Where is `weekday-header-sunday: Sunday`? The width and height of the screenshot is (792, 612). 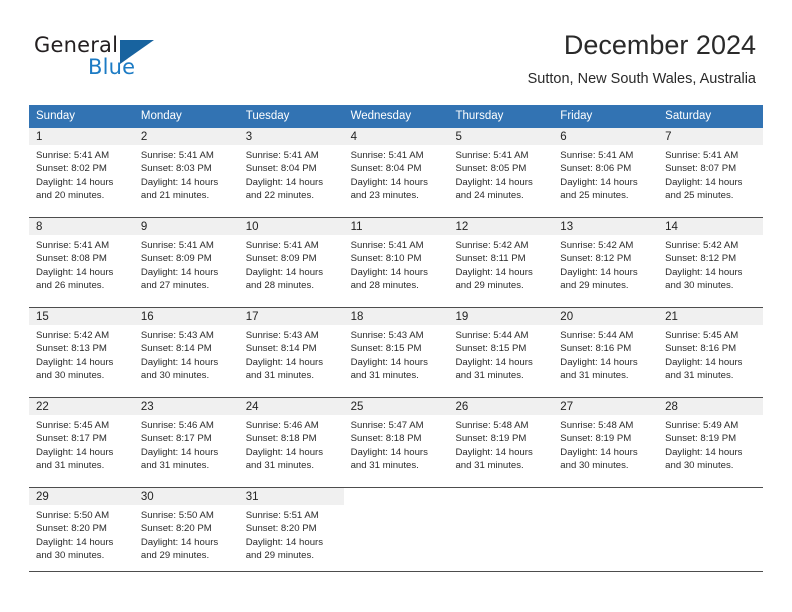
weekday-header-sunday: Sunday is located at coordinates (56, 116).